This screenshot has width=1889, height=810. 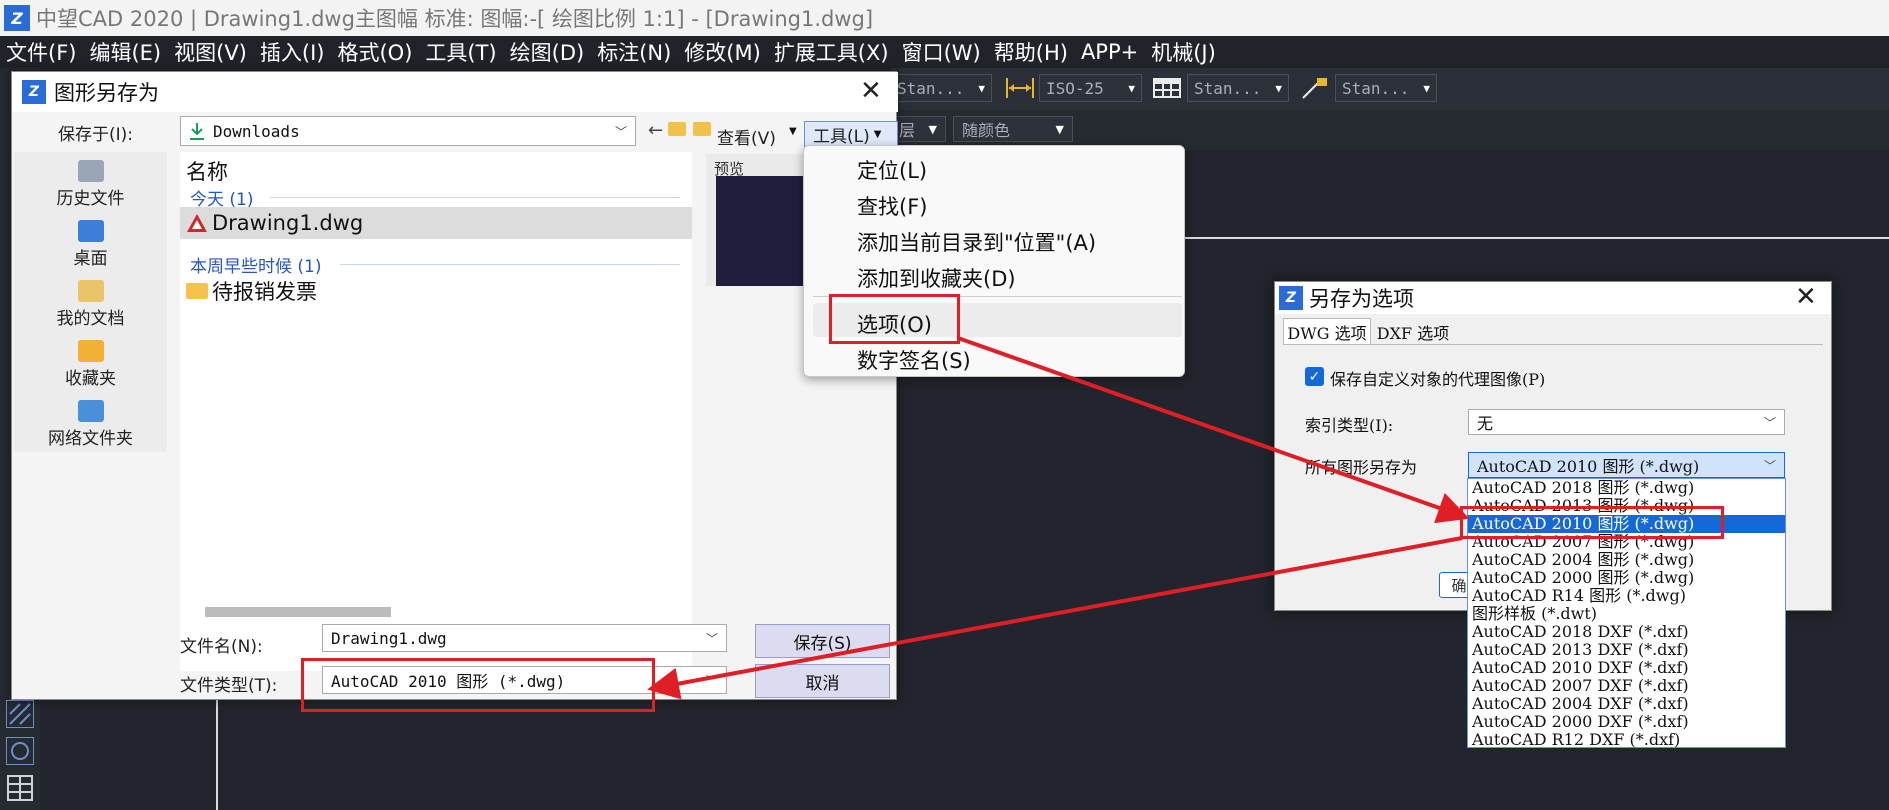 What do you see at coordinates (1055, 618) in the screenshot?
I see `arrow-format-to-filetype` at bounding box center [1055, 618].